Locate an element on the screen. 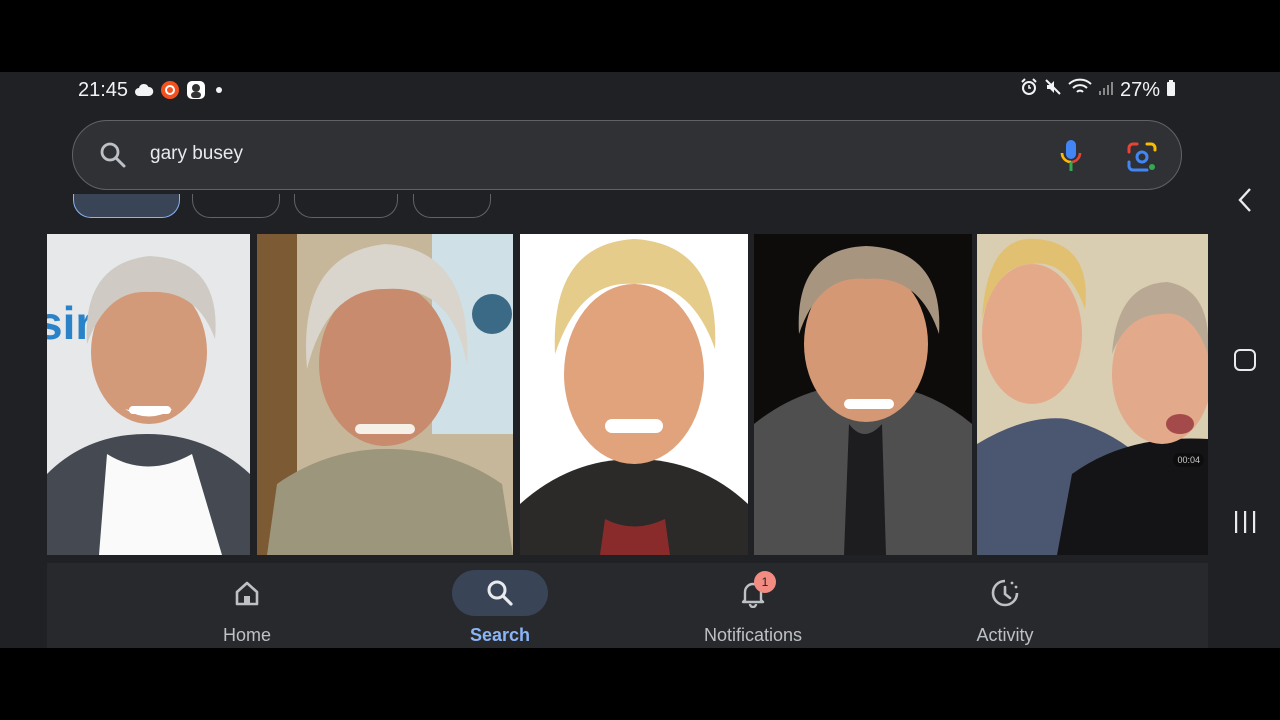  mic-icon is located at coordinates (1071, 156).